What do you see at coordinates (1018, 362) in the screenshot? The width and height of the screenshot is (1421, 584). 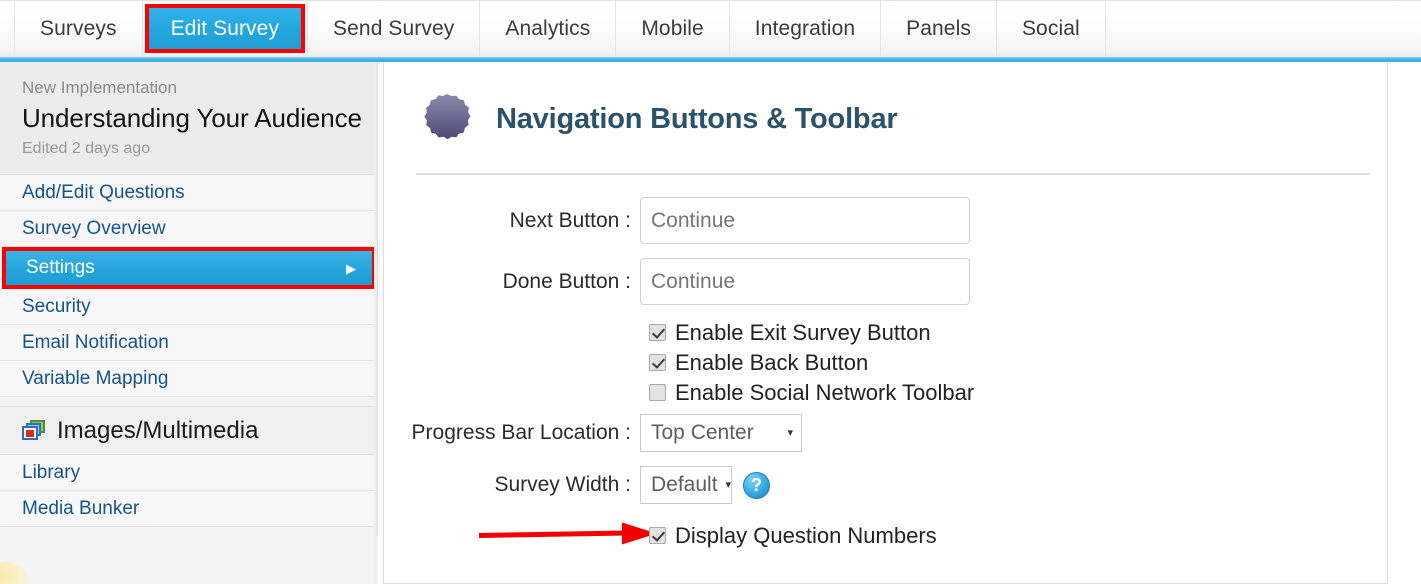 I see `checkbox-row-enable-back-button: Enable Back Button` at bounding box center [1018, 362].